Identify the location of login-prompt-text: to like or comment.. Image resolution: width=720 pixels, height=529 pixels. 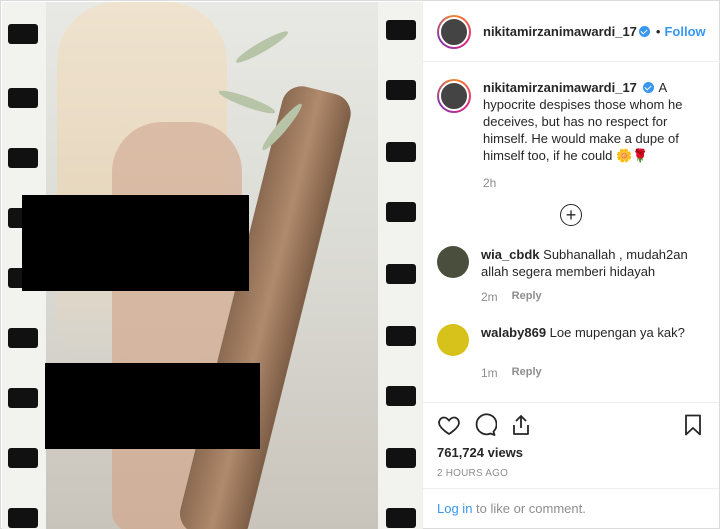
(529, 508).